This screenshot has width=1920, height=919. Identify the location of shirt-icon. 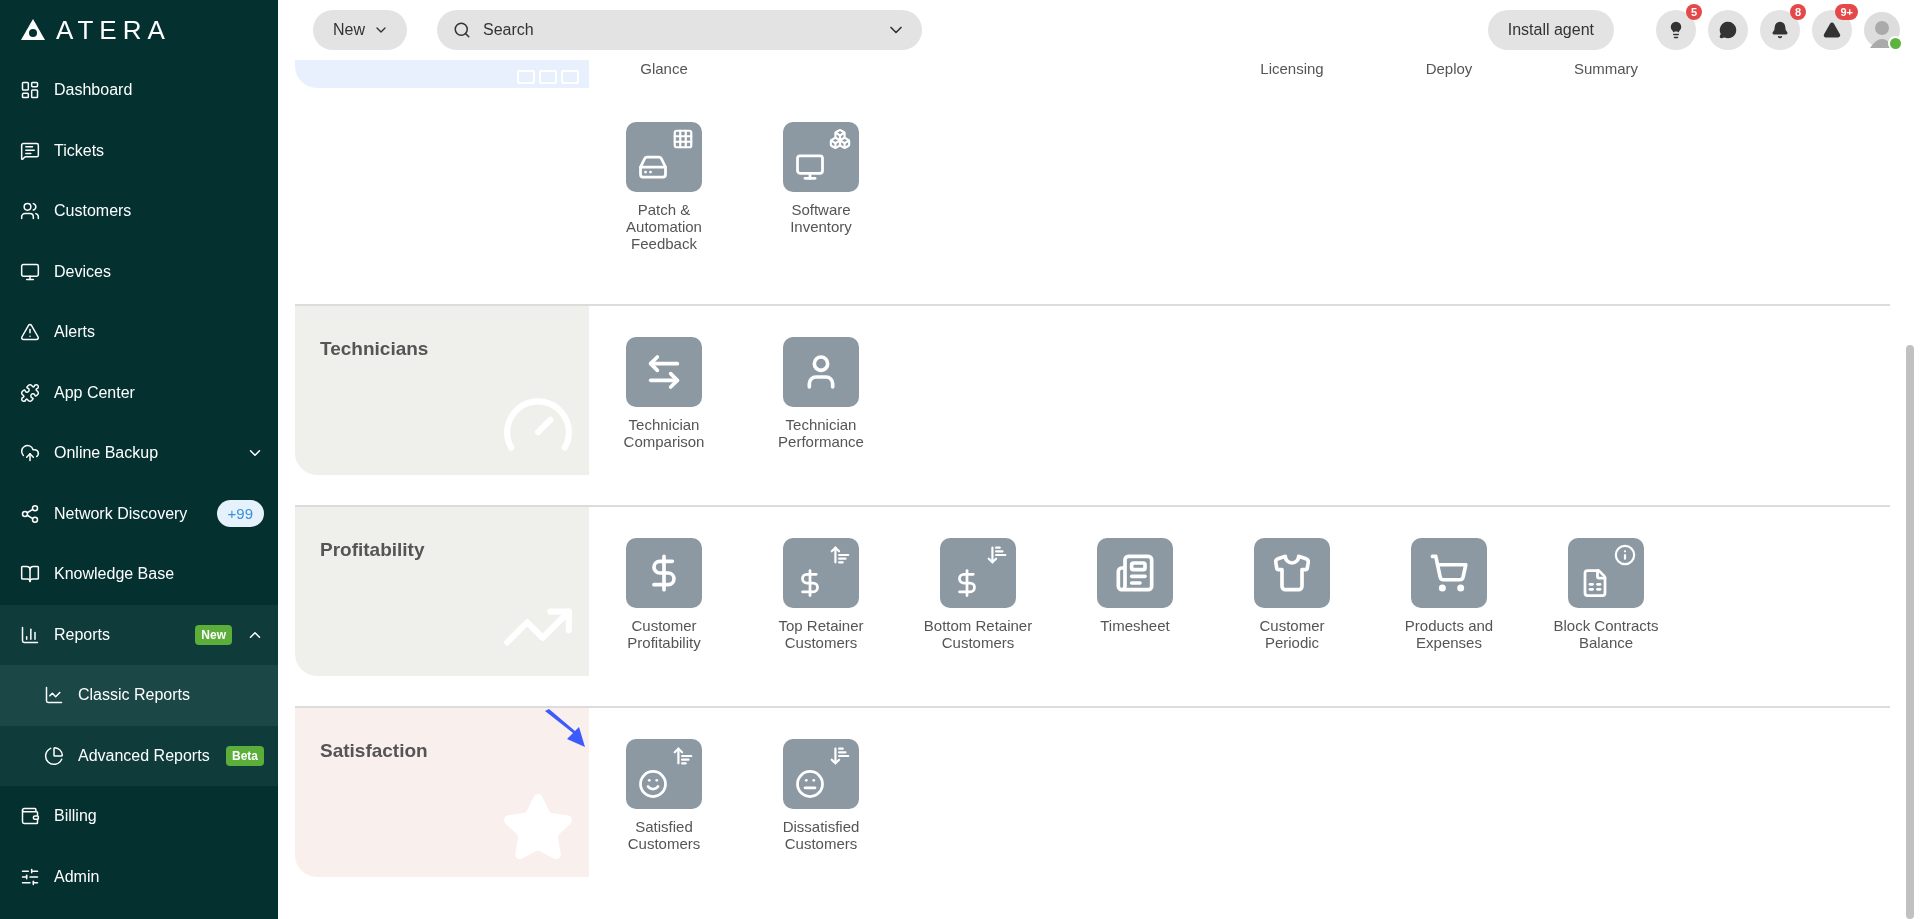
(1292, 573).